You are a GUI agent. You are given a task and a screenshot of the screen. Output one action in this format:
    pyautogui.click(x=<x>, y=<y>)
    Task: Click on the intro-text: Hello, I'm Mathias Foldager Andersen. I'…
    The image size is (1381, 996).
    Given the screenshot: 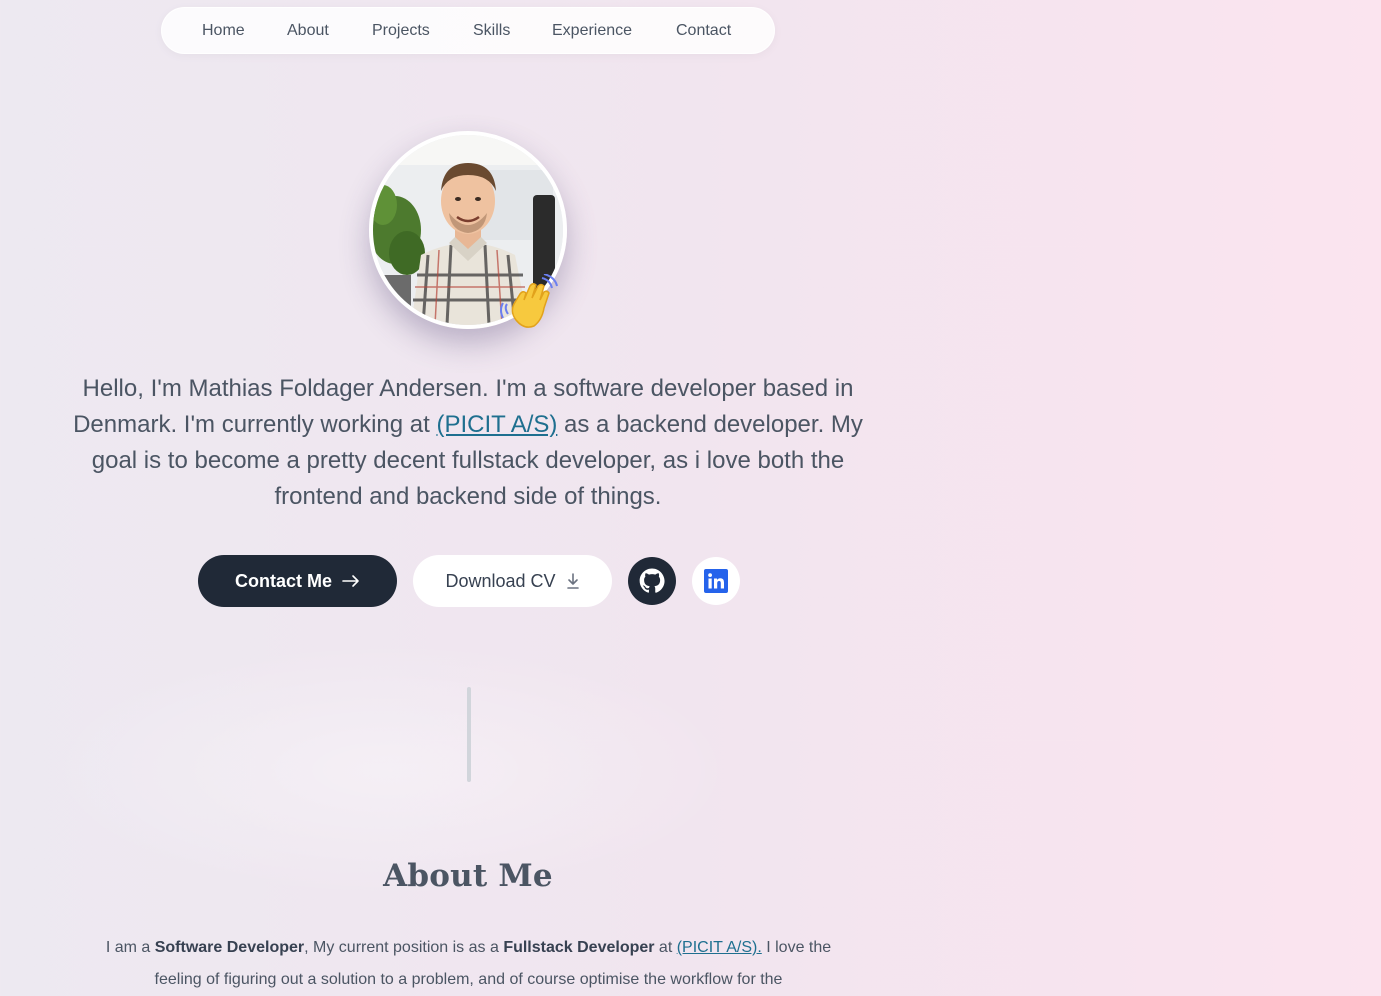 What is the action you would take?
    pyautogui.click(x=468, y=443)
    